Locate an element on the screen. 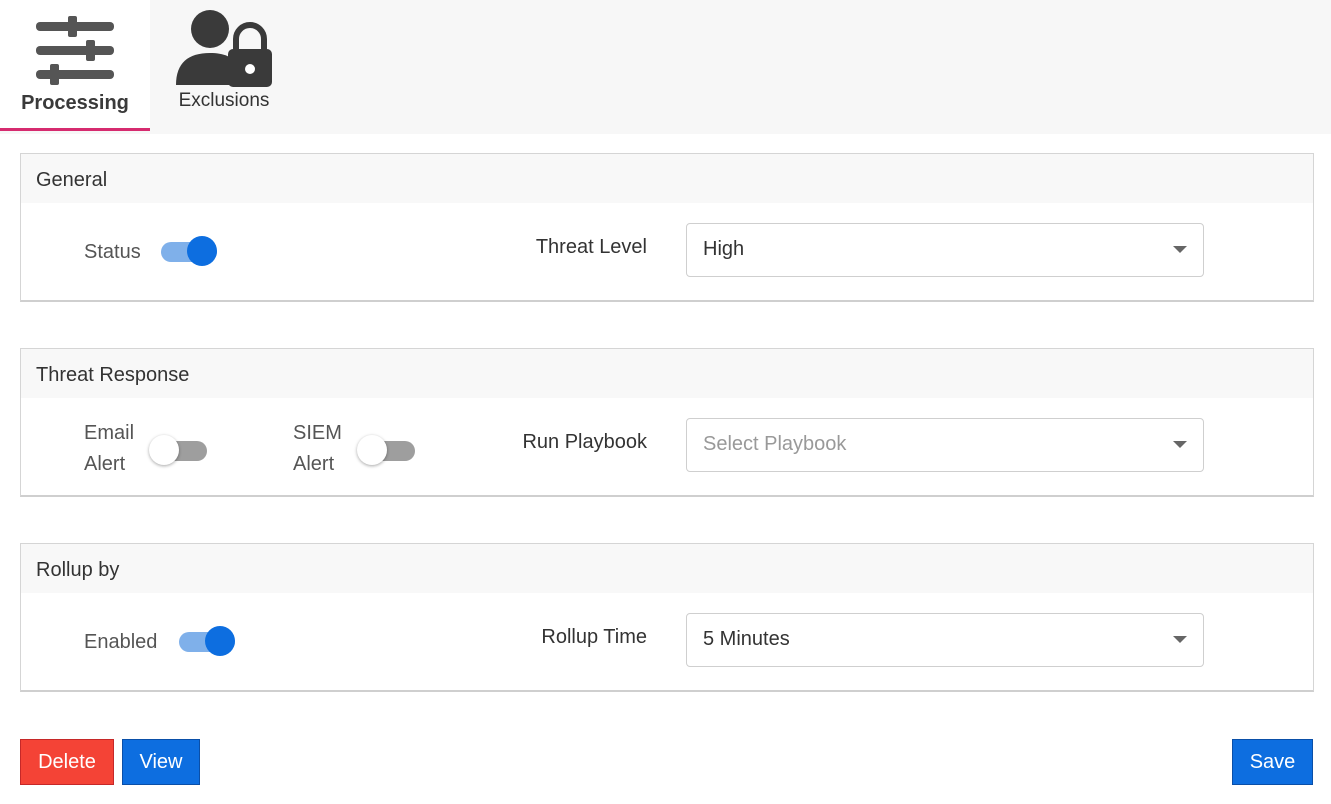 The image size is (1331, 804). email-alert-toggle is located at coordinates (178, 450).